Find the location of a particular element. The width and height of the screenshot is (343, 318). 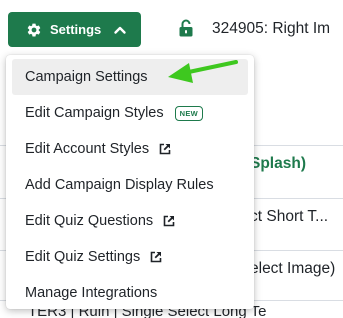

menu-item-edit-account-styles: Edit Account Styles is located at coordinates (130, 149).